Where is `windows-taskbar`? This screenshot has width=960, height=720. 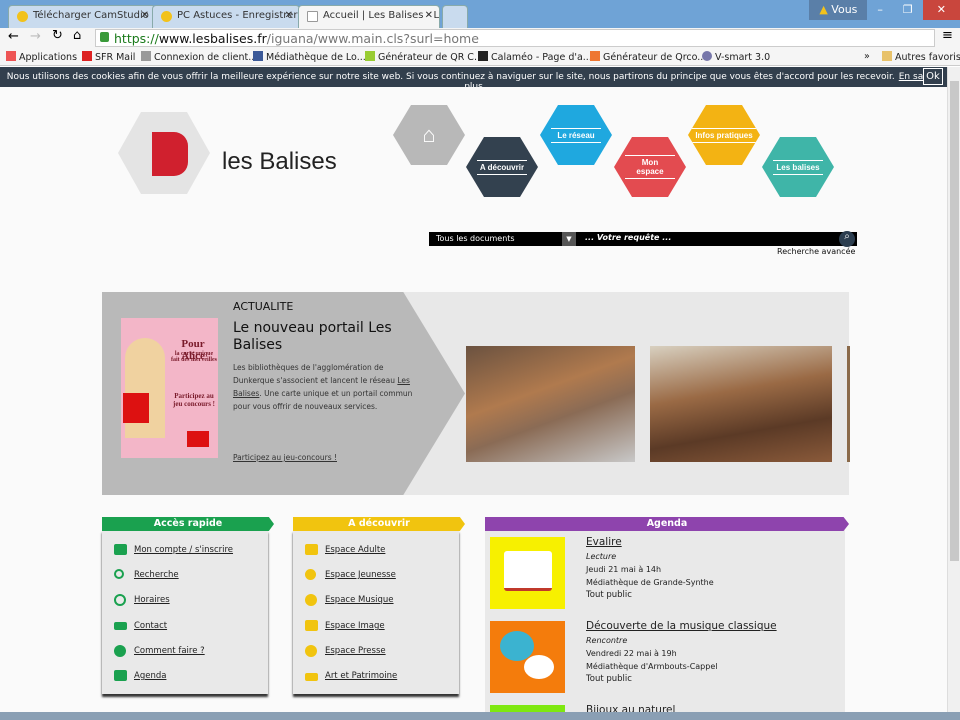 windows-taskbar is located at coordinates (480, 716).